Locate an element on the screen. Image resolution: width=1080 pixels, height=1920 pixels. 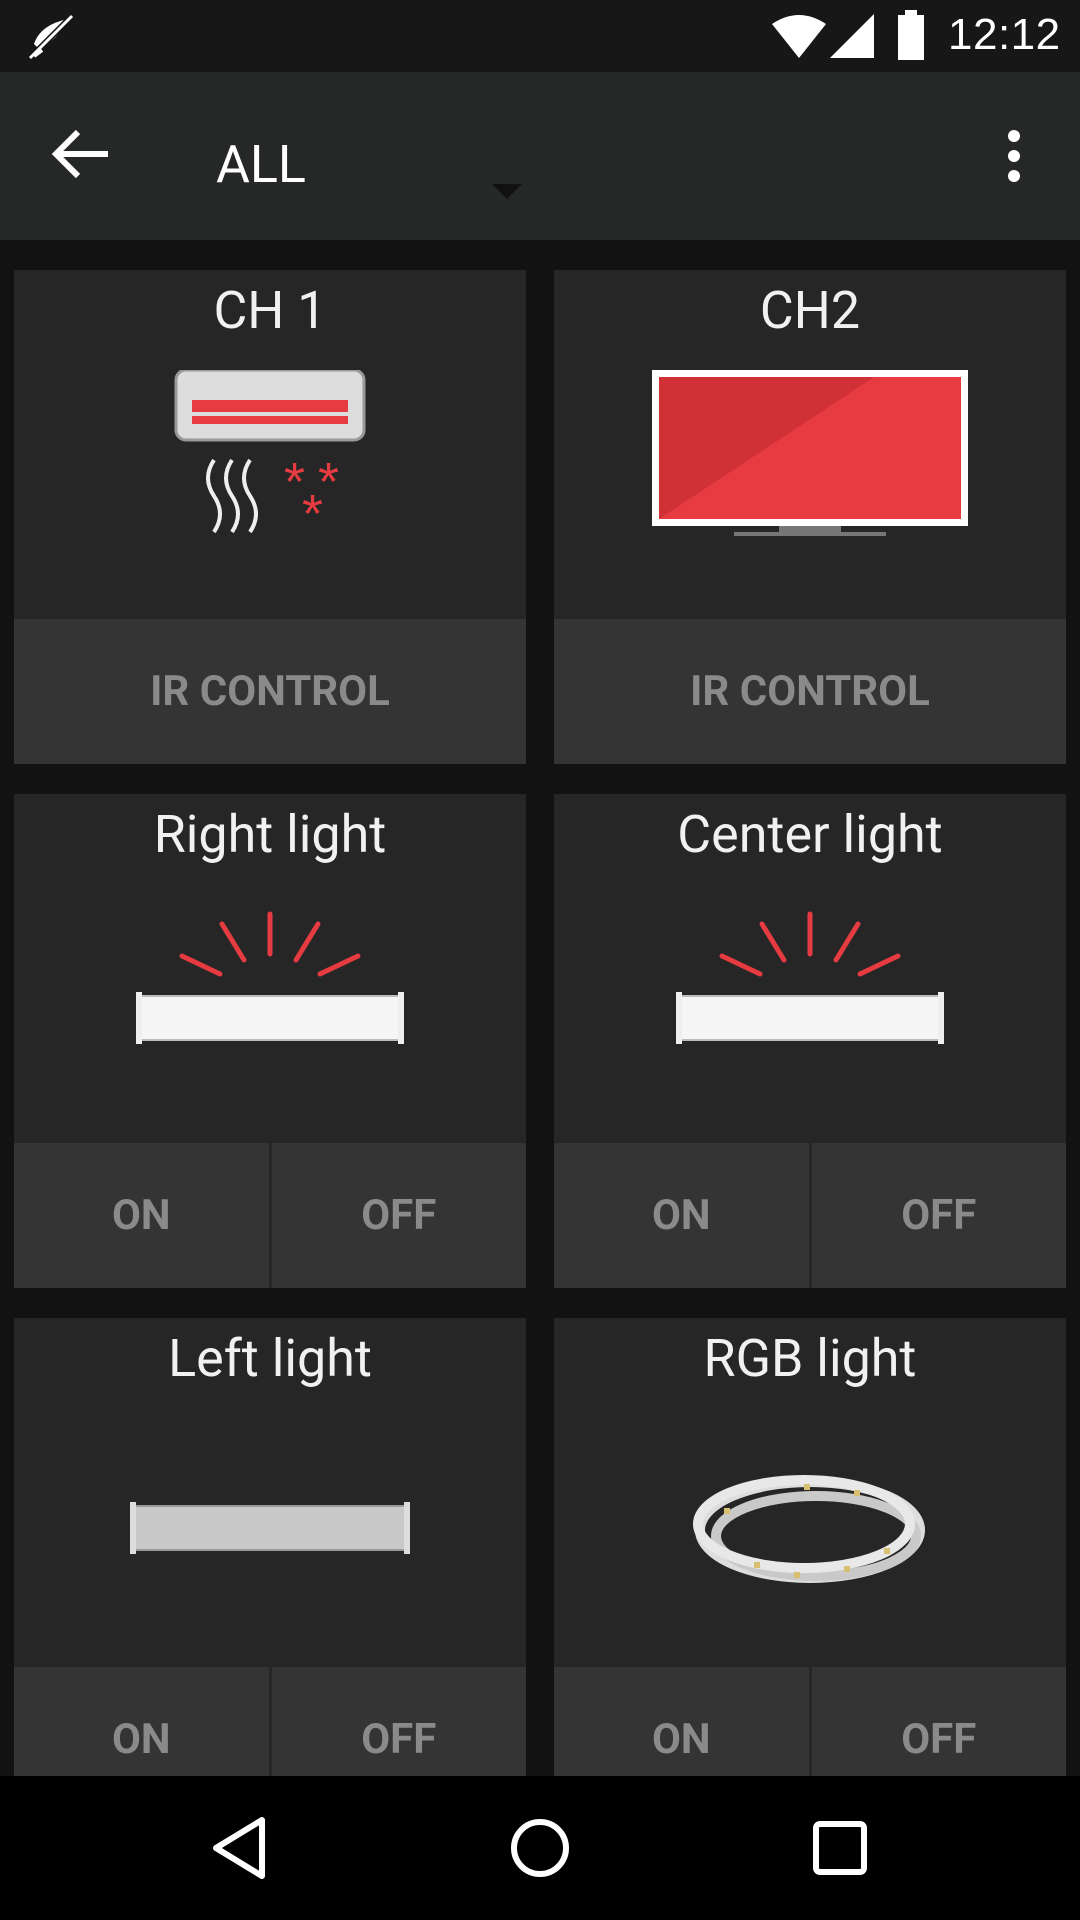
system-nav-bar is located at coordinates (540, 1848).